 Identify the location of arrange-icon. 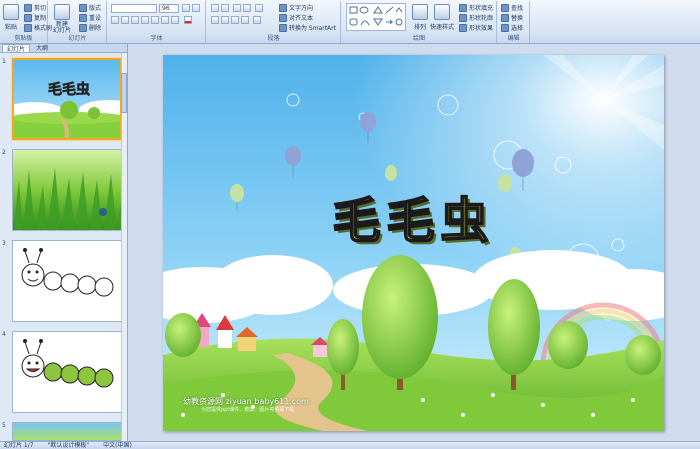
(420, 12).